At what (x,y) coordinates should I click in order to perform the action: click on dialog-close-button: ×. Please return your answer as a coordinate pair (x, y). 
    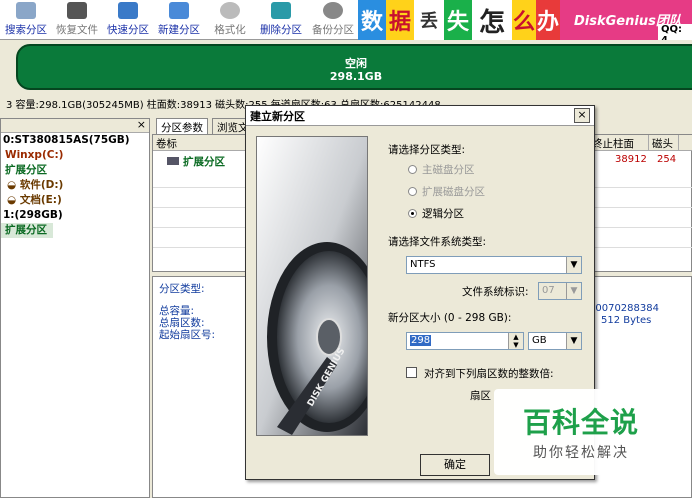
    Looking at the image, I should click on (582, 115).